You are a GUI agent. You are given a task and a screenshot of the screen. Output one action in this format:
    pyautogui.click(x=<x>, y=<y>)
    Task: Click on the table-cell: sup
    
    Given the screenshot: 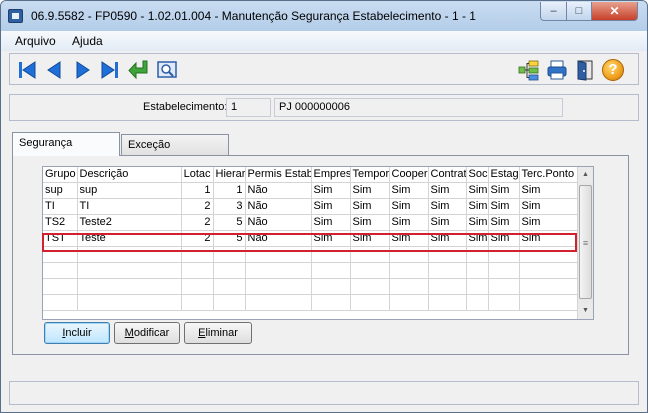 What is the action you would take?
    pyautogui.click(x=129, y=190)
    